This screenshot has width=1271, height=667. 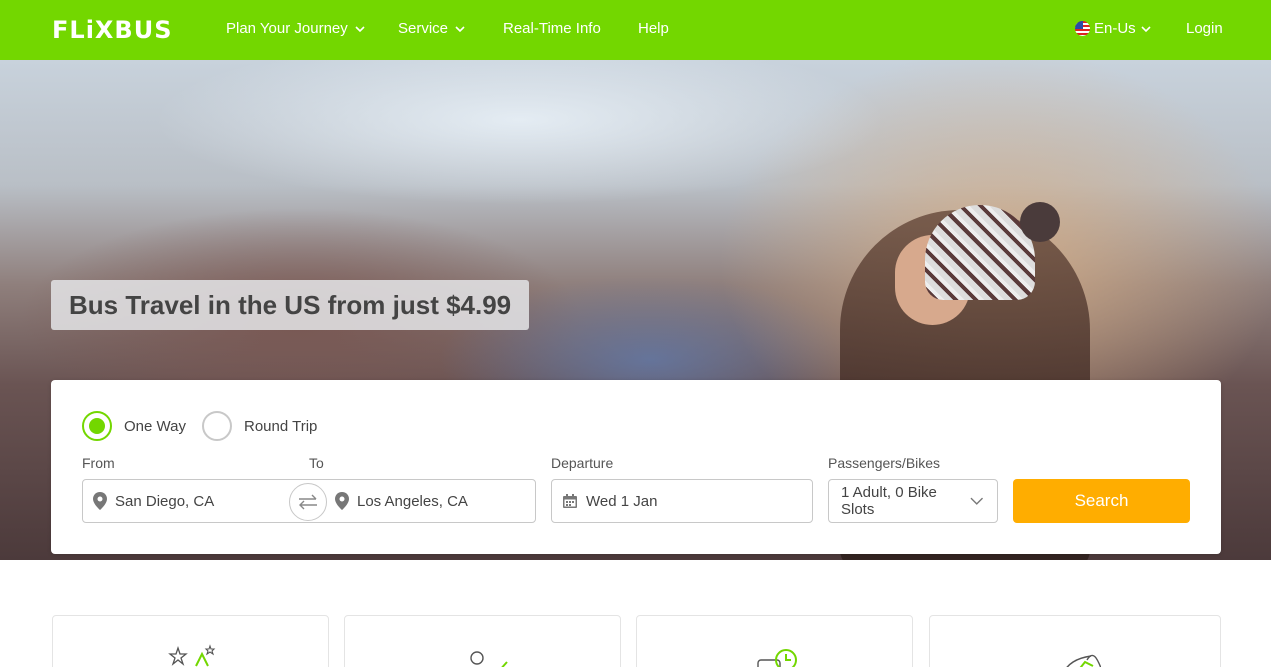 I want to click on nav-help: Help, so click(x=653, y=28).